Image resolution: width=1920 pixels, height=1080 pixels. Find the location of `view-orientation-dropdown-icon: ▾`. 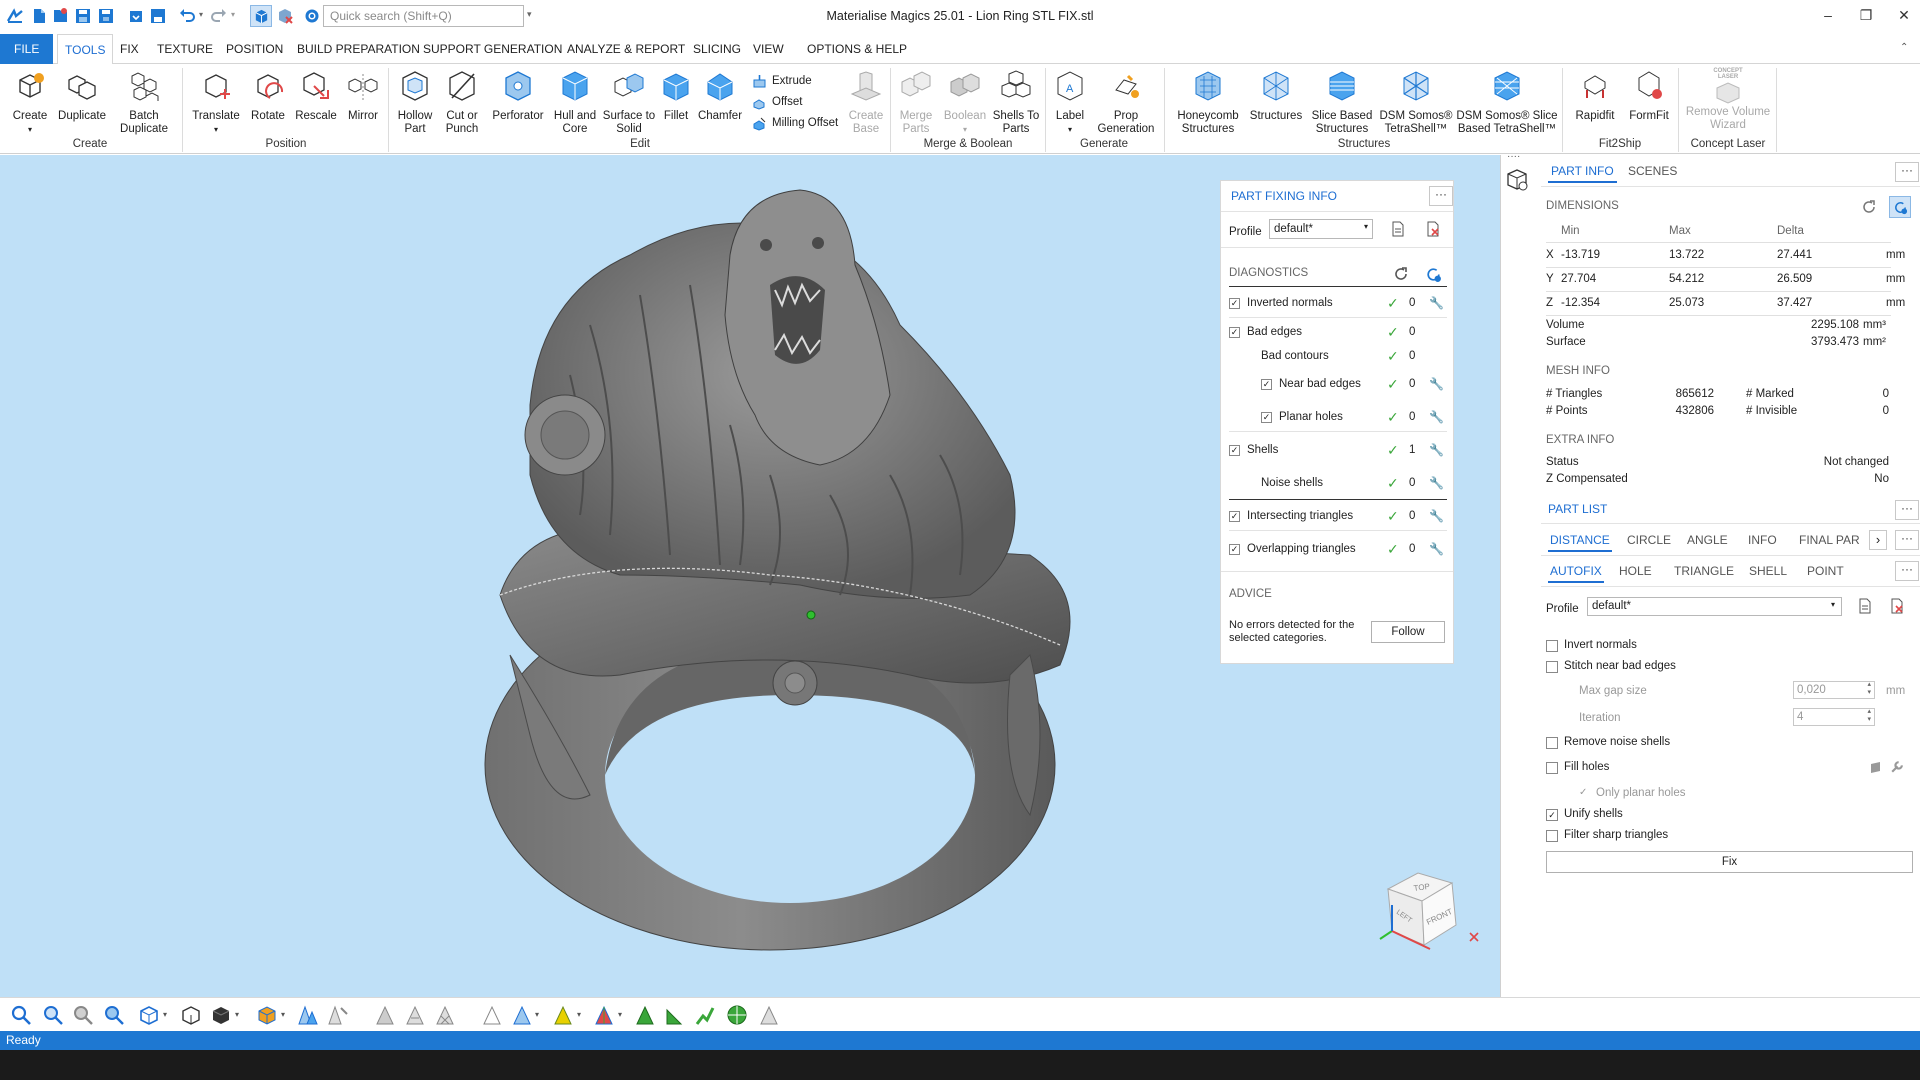

view-orientation-dropdown-icon: ▾ is located at coordinates (165, 1014).